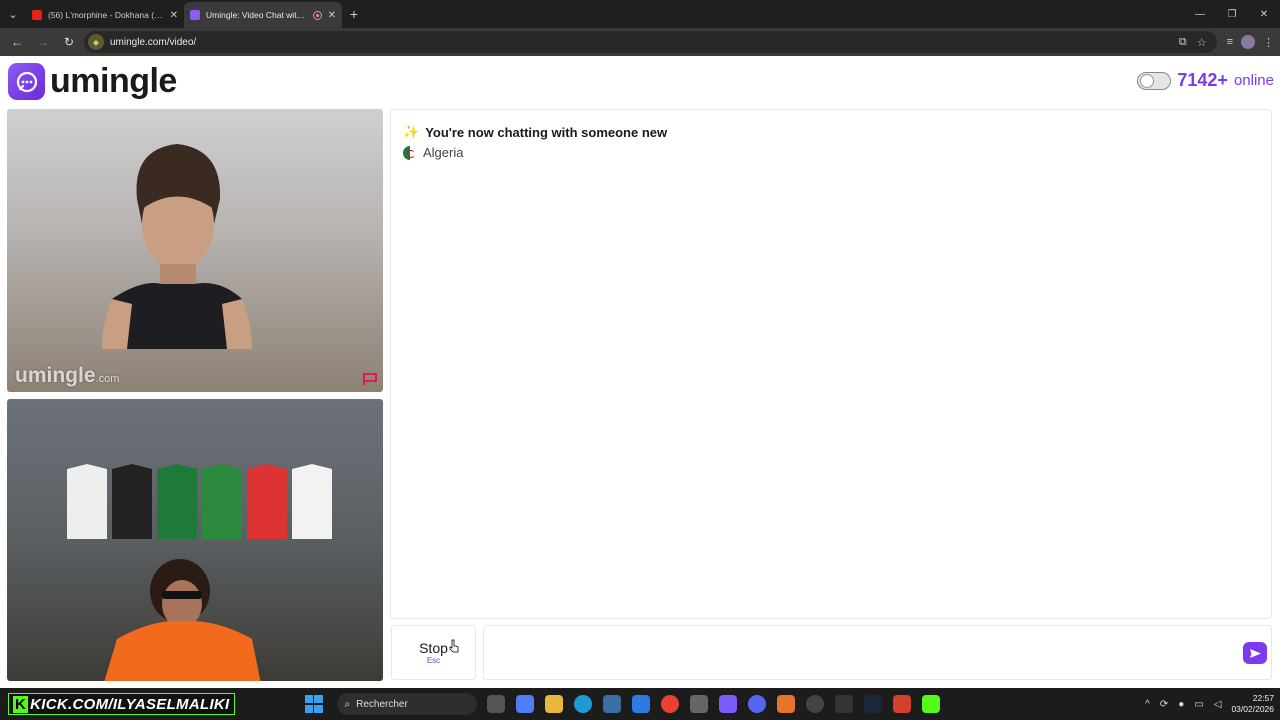  I want to click on taskbar-search-label: Rechercher, so click(382, 704).